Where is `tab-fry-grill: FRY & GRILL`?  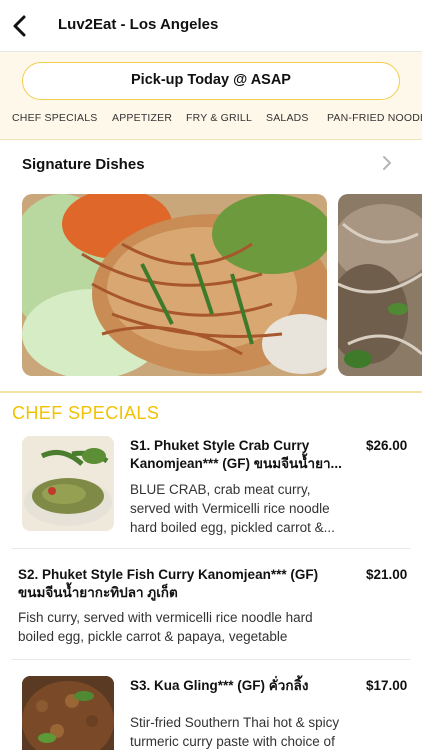
tab-fry-grill: FRY & GRILL is located at coordinates (219, 118).